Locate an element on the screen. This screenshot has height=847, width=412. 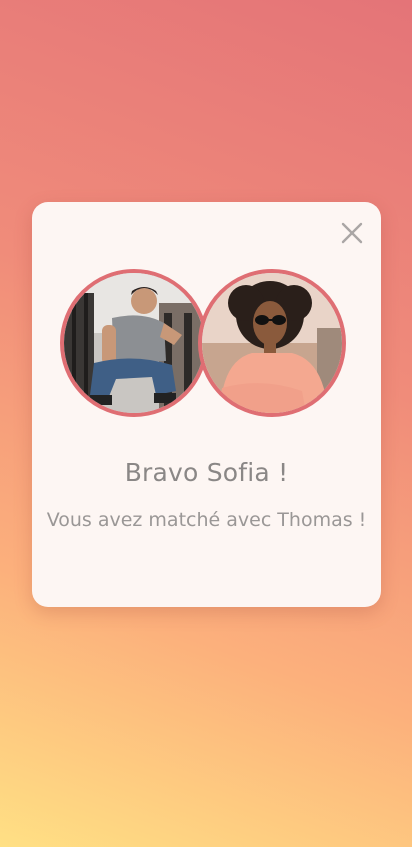
avatar-user is located at coordinates (134, 343).